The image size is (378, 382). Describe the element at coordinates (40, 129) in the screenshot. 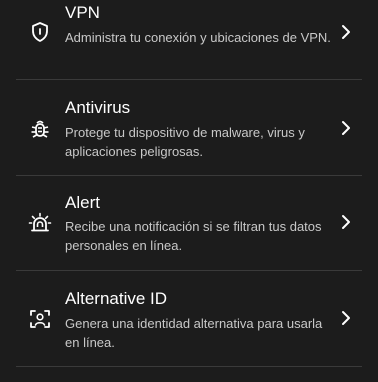

I see `bug-icon` at that location.